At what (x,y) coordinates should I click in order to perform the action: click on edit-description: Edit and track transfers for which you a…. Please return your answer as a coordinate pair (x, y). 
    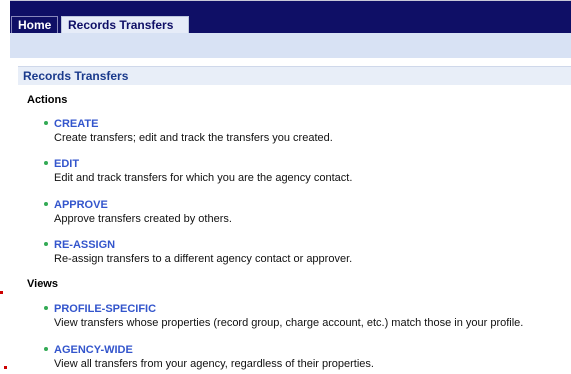
    Looking at the image, I should click on (203, 178).